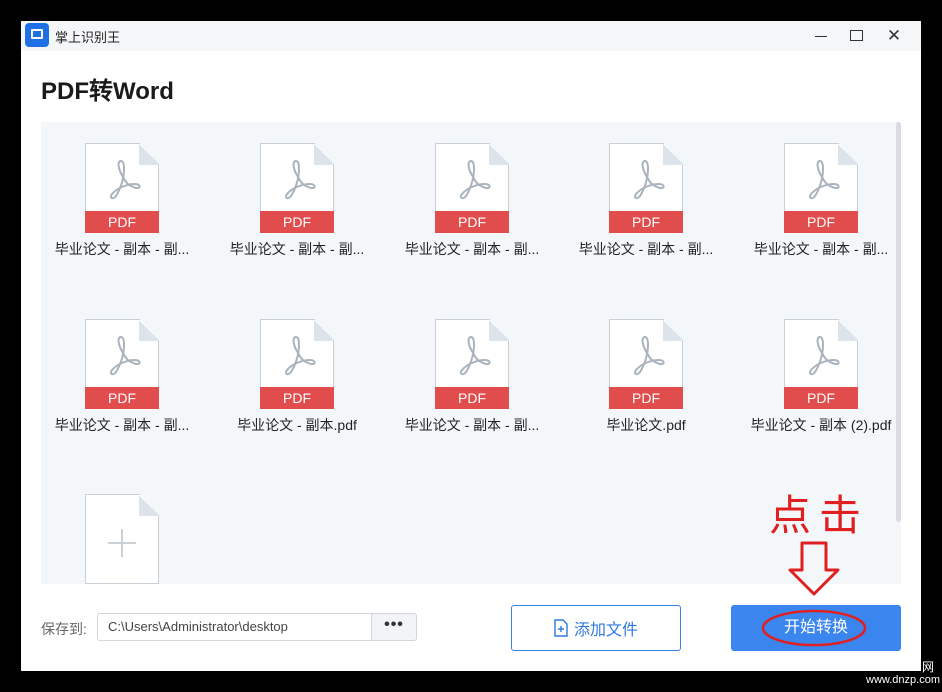  What do you see at coordinates (64, 629) in the screenshot?
I see `save-to-label: 保存到:` at bounding box center [64, 629].